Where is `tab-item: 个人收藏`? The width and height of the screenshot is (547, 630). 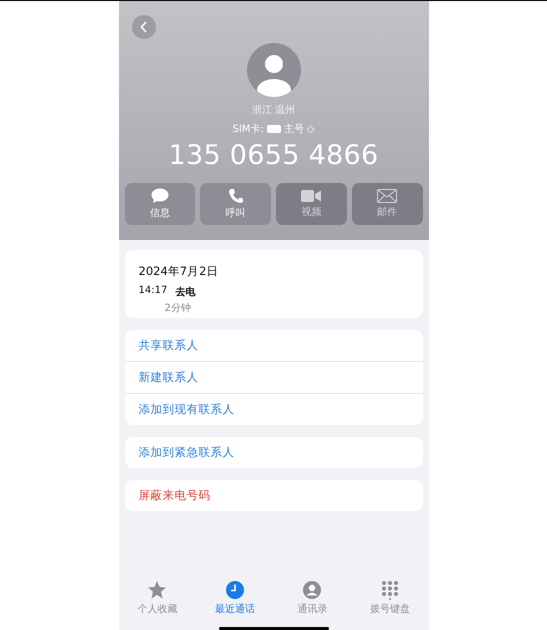 tab-item: 个人收藏 is located at coordinates (157, 598).